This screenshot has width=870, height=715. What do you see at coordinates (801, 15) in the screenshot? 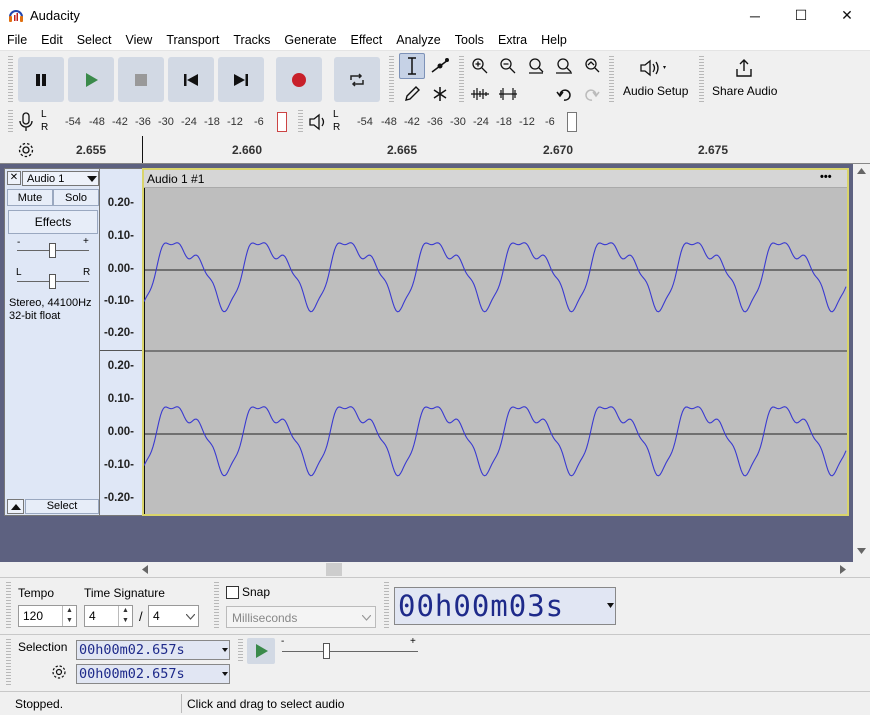
I see `maximize-button: ☐` at bounding box center [801, 15].